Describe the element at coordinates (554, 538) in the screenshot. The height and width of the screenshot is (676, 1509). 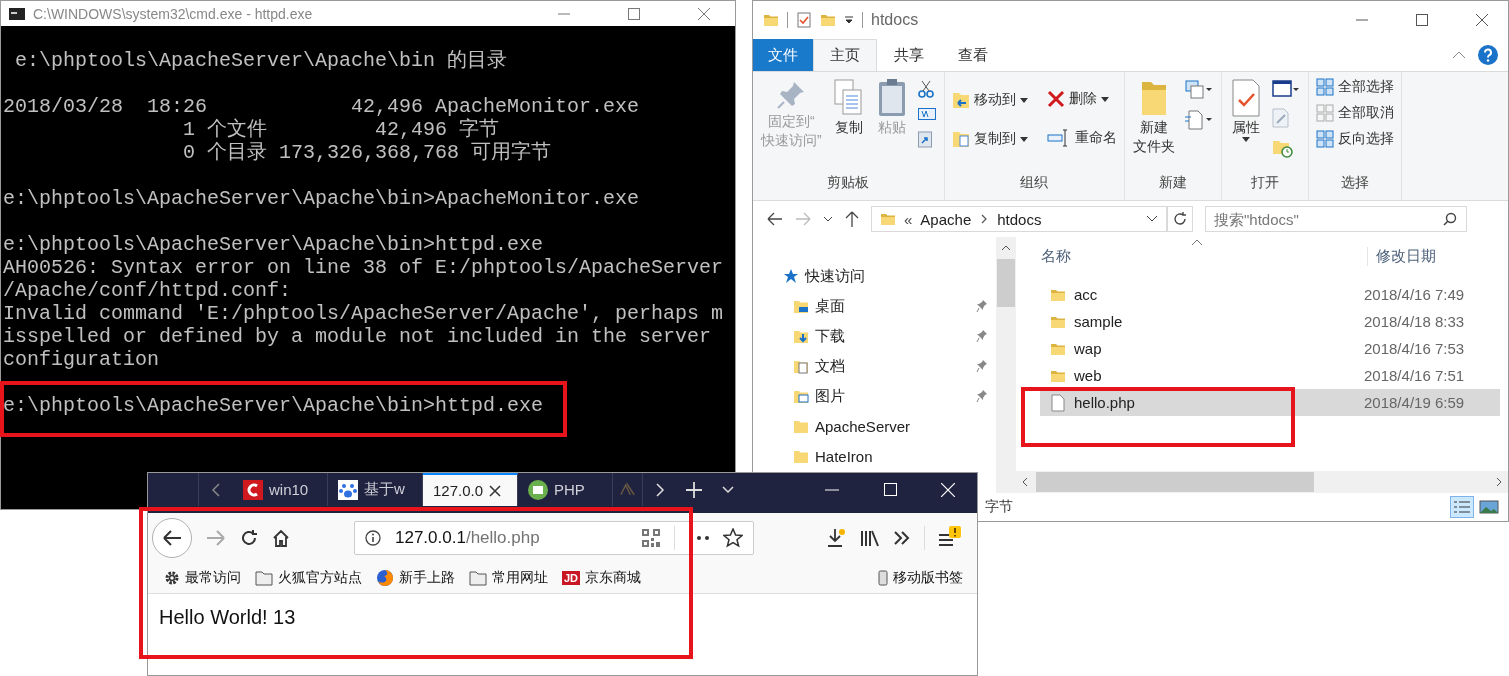
I see `url-field: 127.0.0.1/hello.php` at that location.